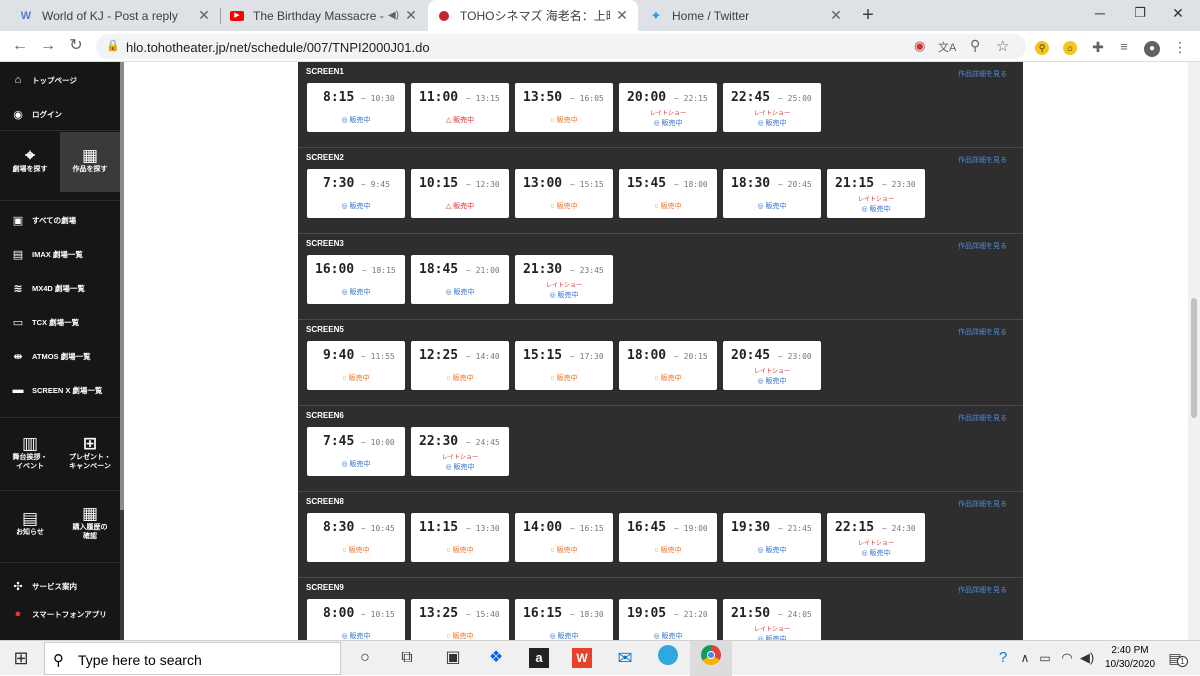 The image size is (1200, 676). What do you see at coordinates (711, 658) in the screenshot?
I see `chrome-icon` at bounding box center [711, 658].